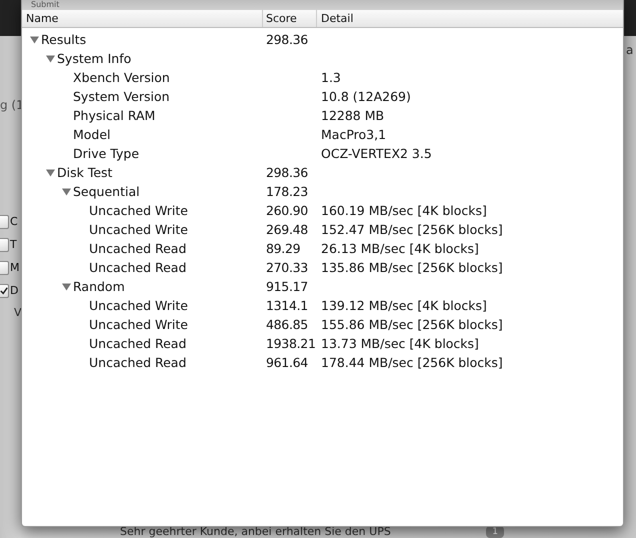  I want to click on detail-cell: 178.44 MB/sec [256K blocks], so click(412, 362).